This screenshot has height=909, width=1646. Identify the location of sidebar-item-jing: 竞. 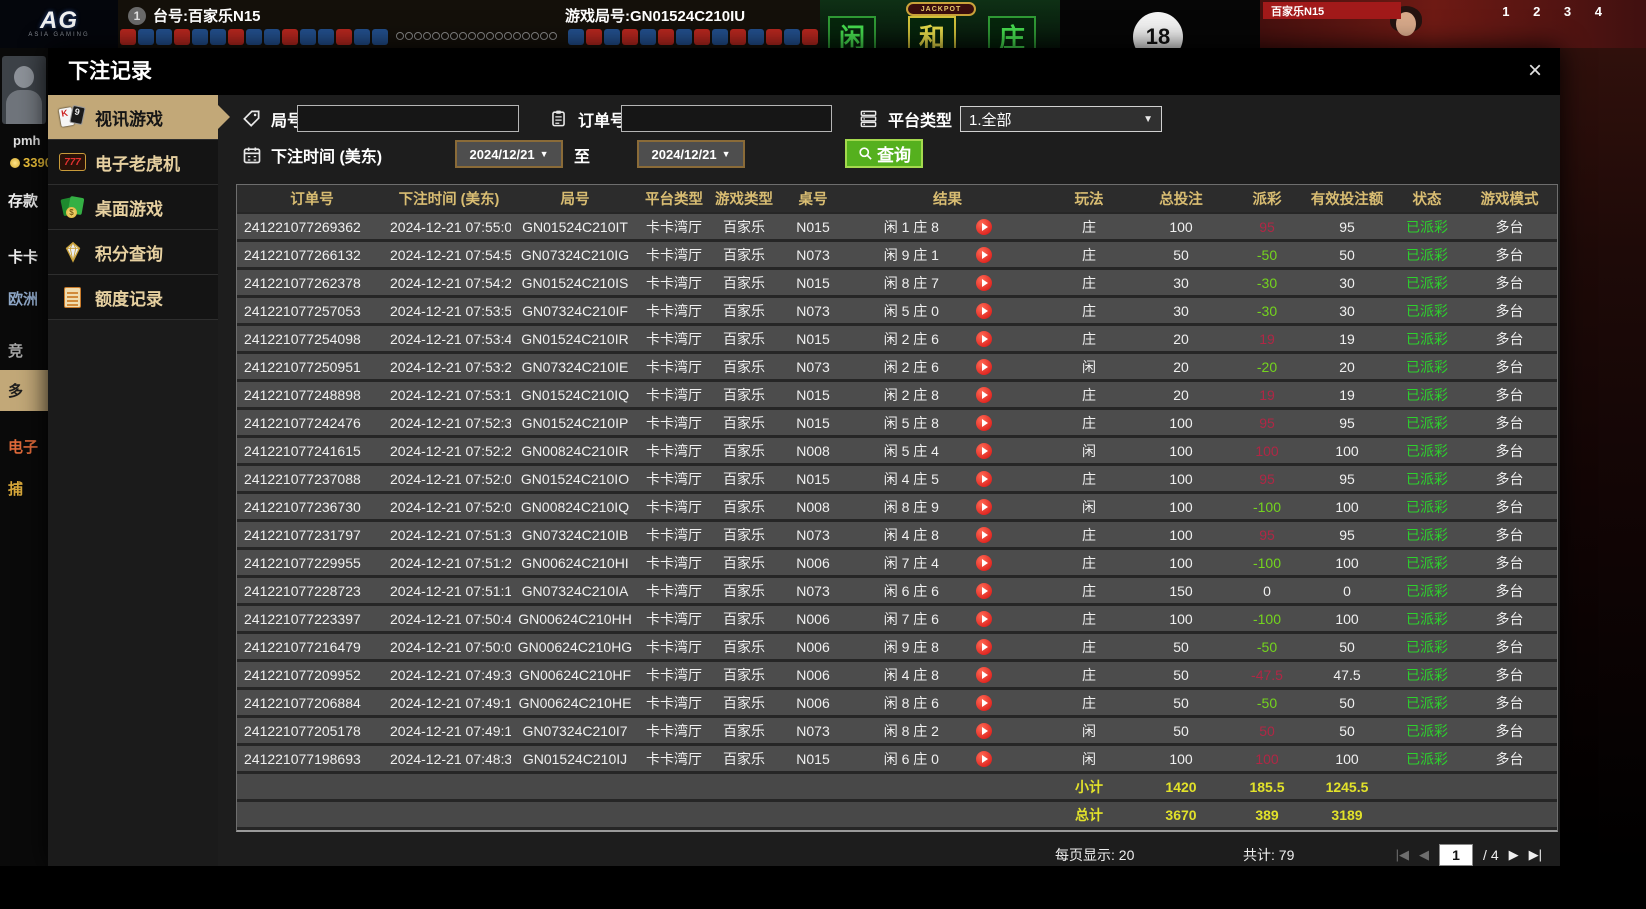
(28, 350).